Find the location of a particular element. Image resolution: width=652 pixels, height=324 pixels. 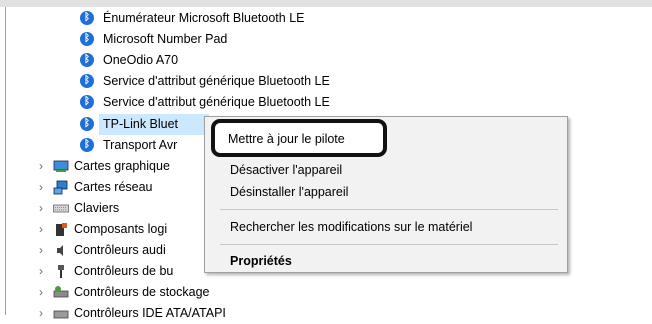

usb-controller-icon is located at coordinates (61, 271).